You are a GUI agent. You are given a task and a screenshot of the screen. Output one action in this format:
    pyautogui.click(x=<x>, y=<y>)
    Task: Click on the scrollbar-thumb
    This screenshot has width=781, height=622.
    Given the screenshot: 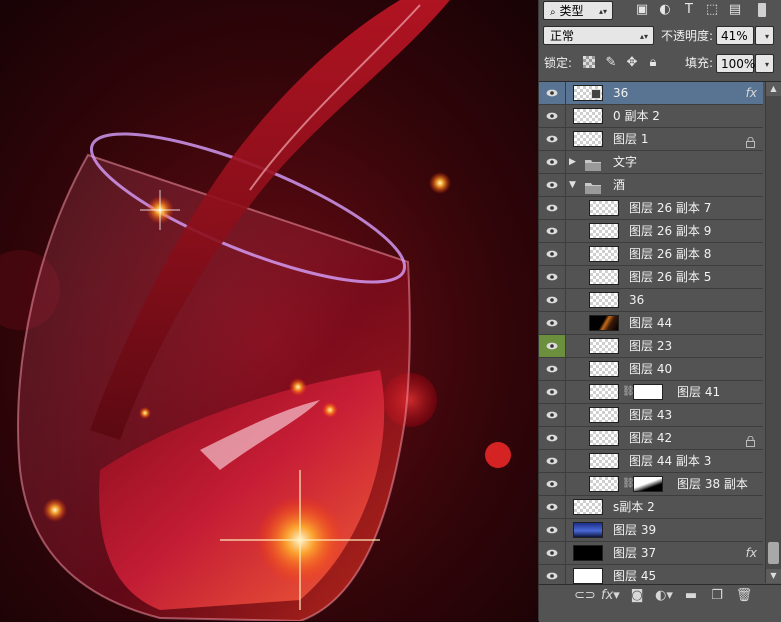 What is the action you would take?
    pyautogui.click(x=773, y=553)
    